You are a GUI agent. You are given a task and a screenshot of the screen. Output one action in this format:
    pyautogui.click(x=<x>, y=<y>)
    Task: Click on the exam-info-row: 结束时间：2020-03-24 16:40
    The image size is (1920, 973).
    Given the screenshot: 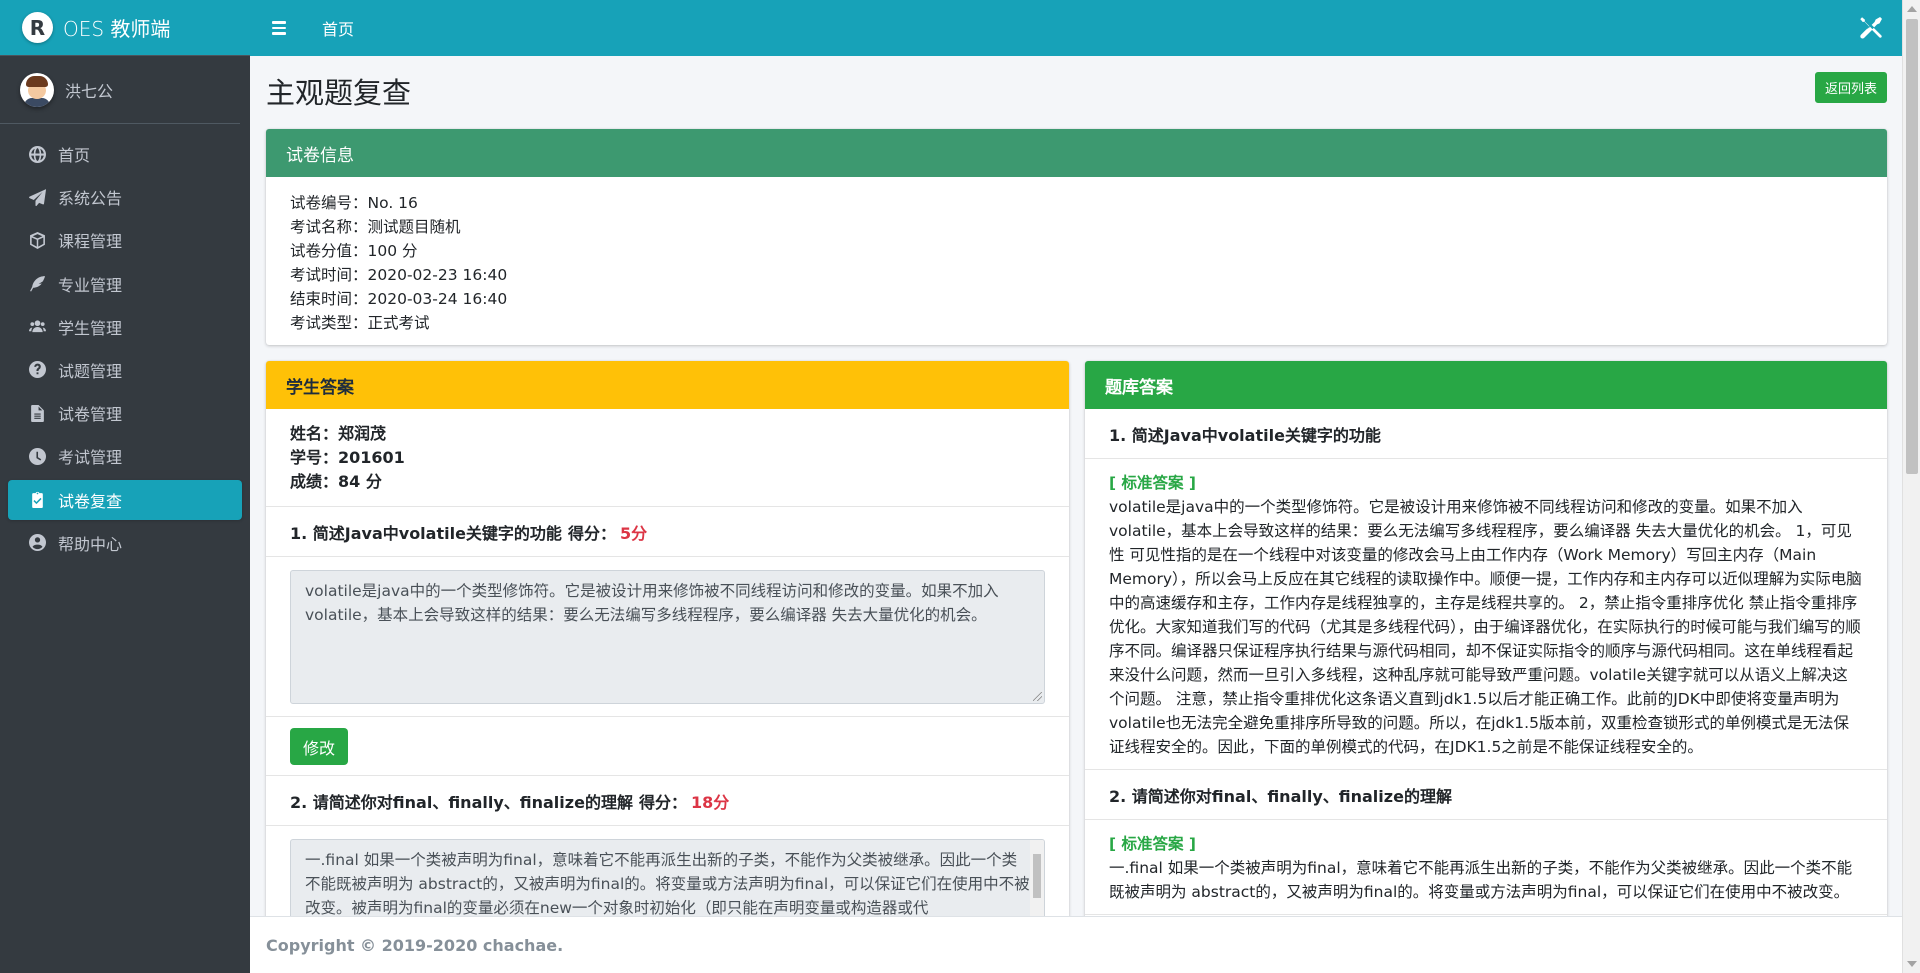 What is the action you would take?
    pyautogui.click(x=1088, y=299)
    